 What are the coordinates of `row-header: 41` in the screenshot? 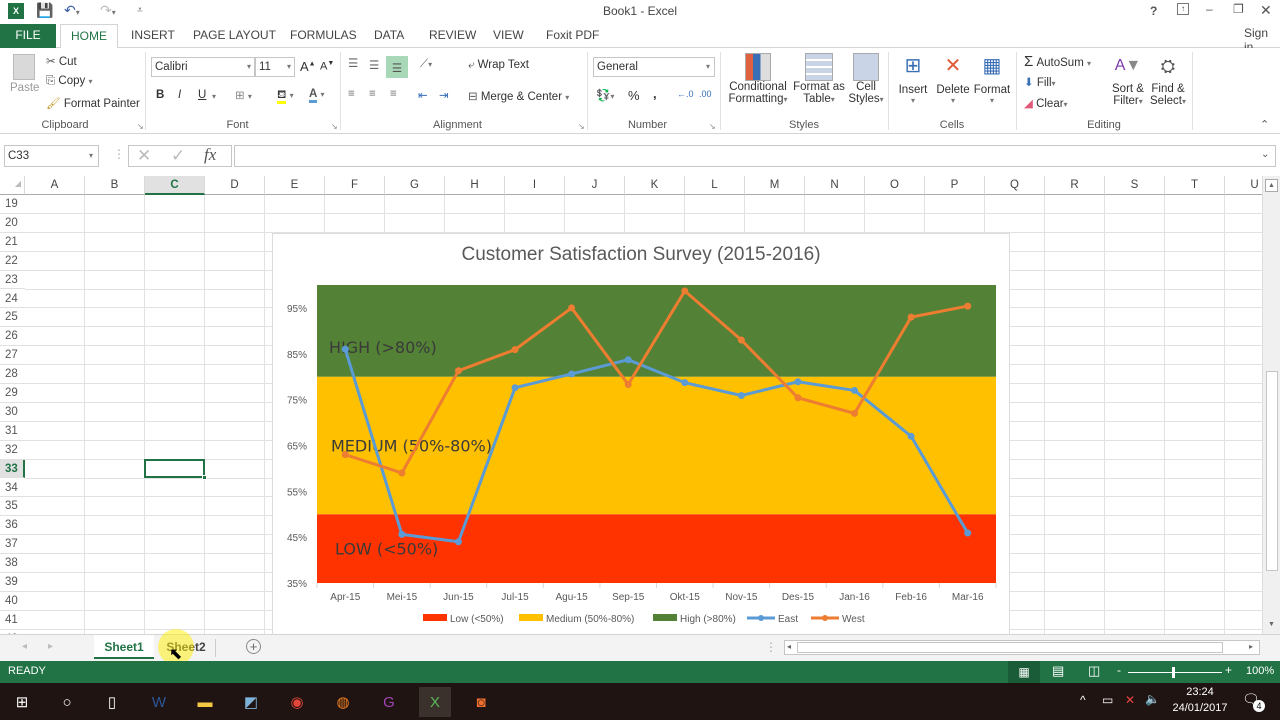 It's located at (12, 620).